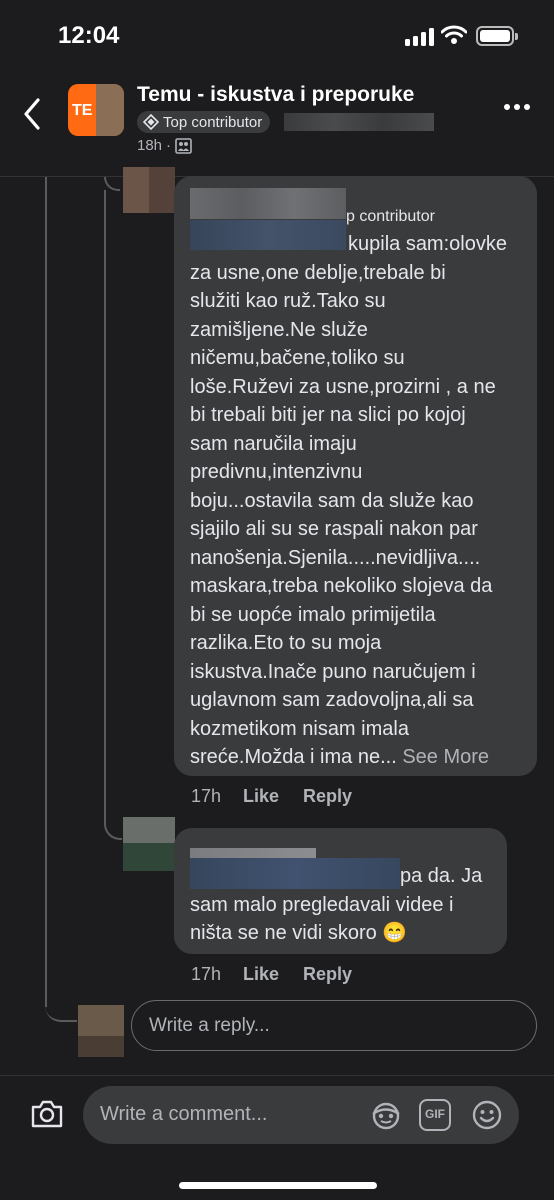  I want to click on group-title: Temu - iskustva i preporuke, so click(275, 95).